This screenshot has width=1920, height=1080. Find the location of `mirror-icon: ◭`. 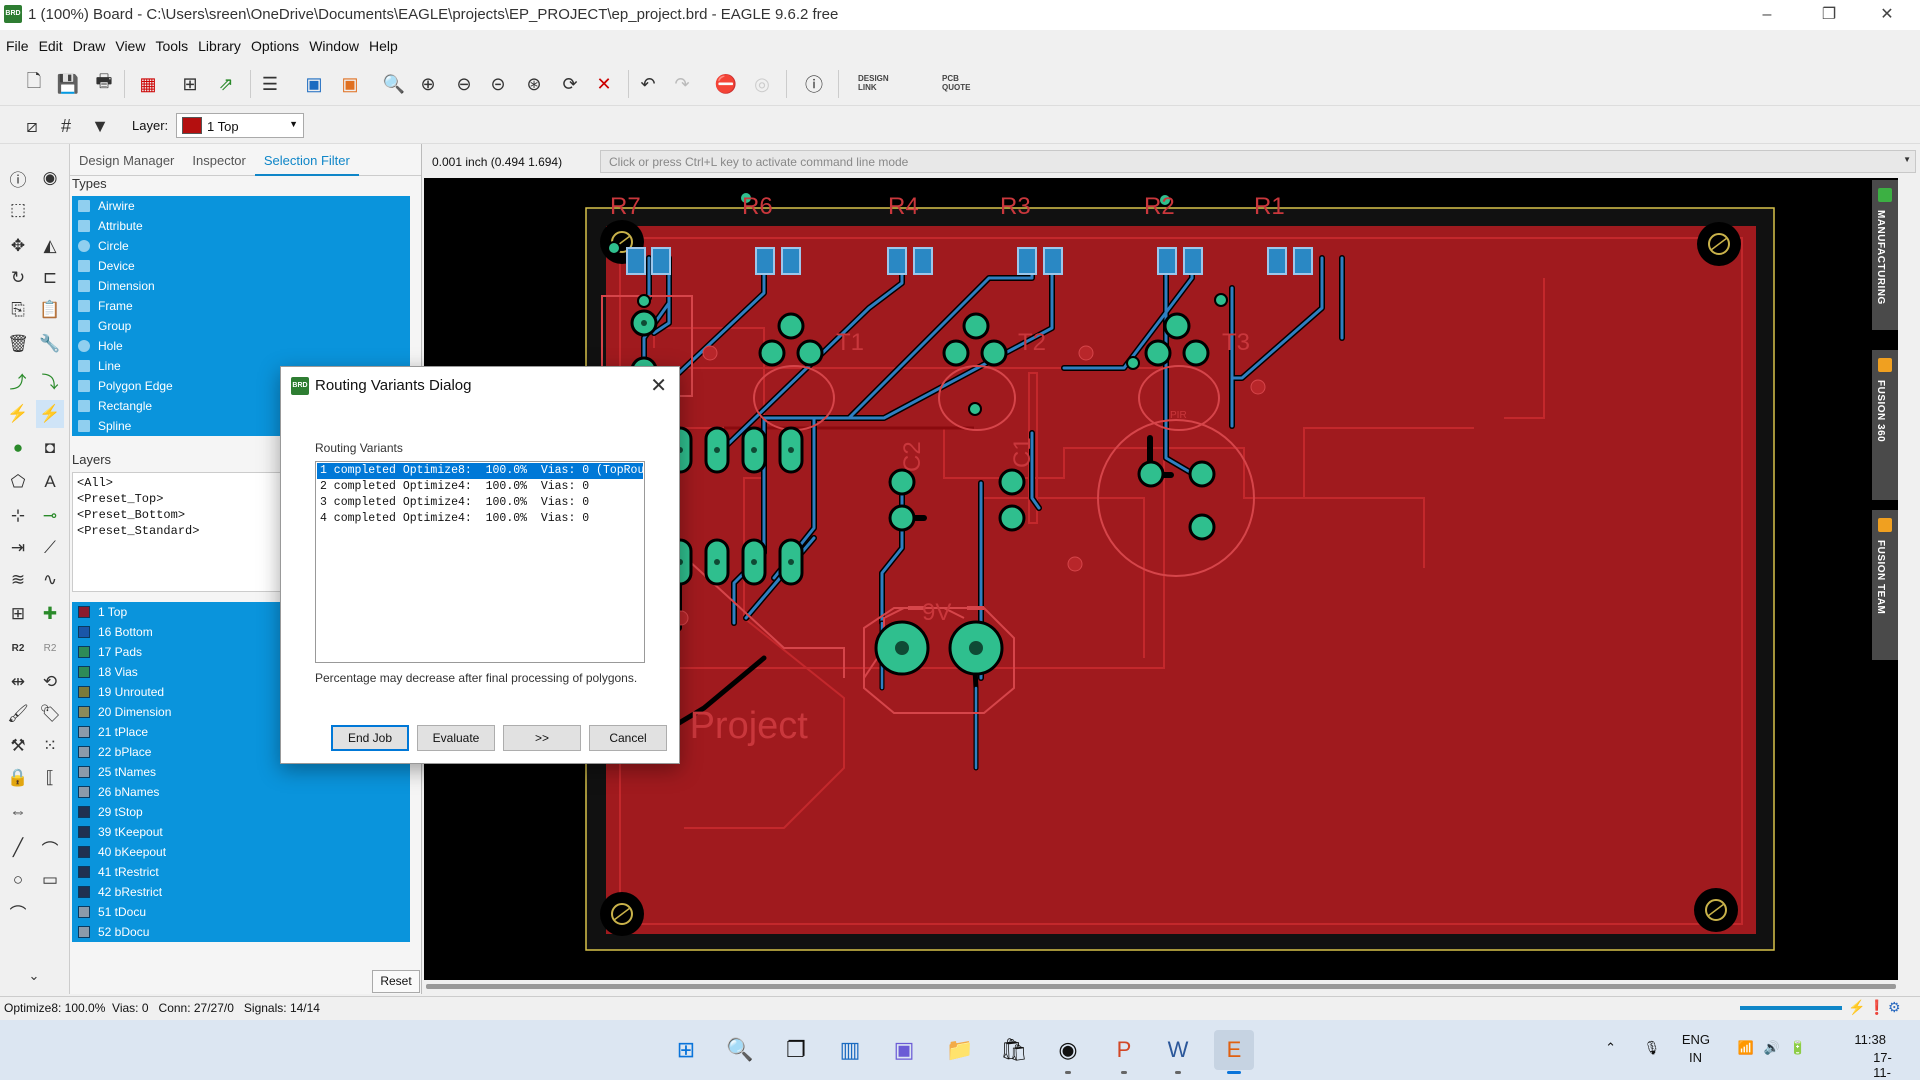

mirror-icon: ◭ is located at coordinates (50, 246).